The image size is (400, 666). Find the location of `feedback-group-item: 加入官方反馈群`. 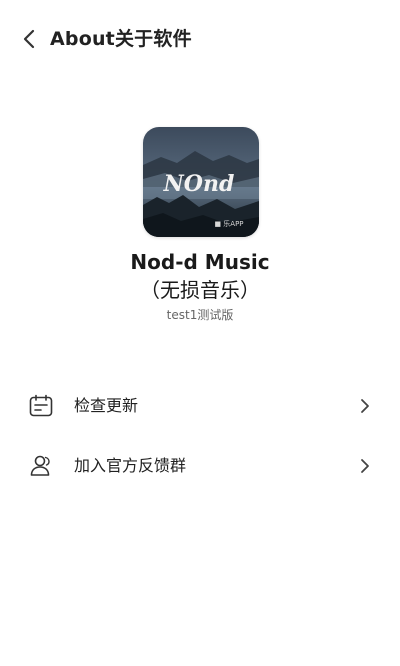

feedback-group-item: 加入官方反馈群 is located at coordinates (200, 466).